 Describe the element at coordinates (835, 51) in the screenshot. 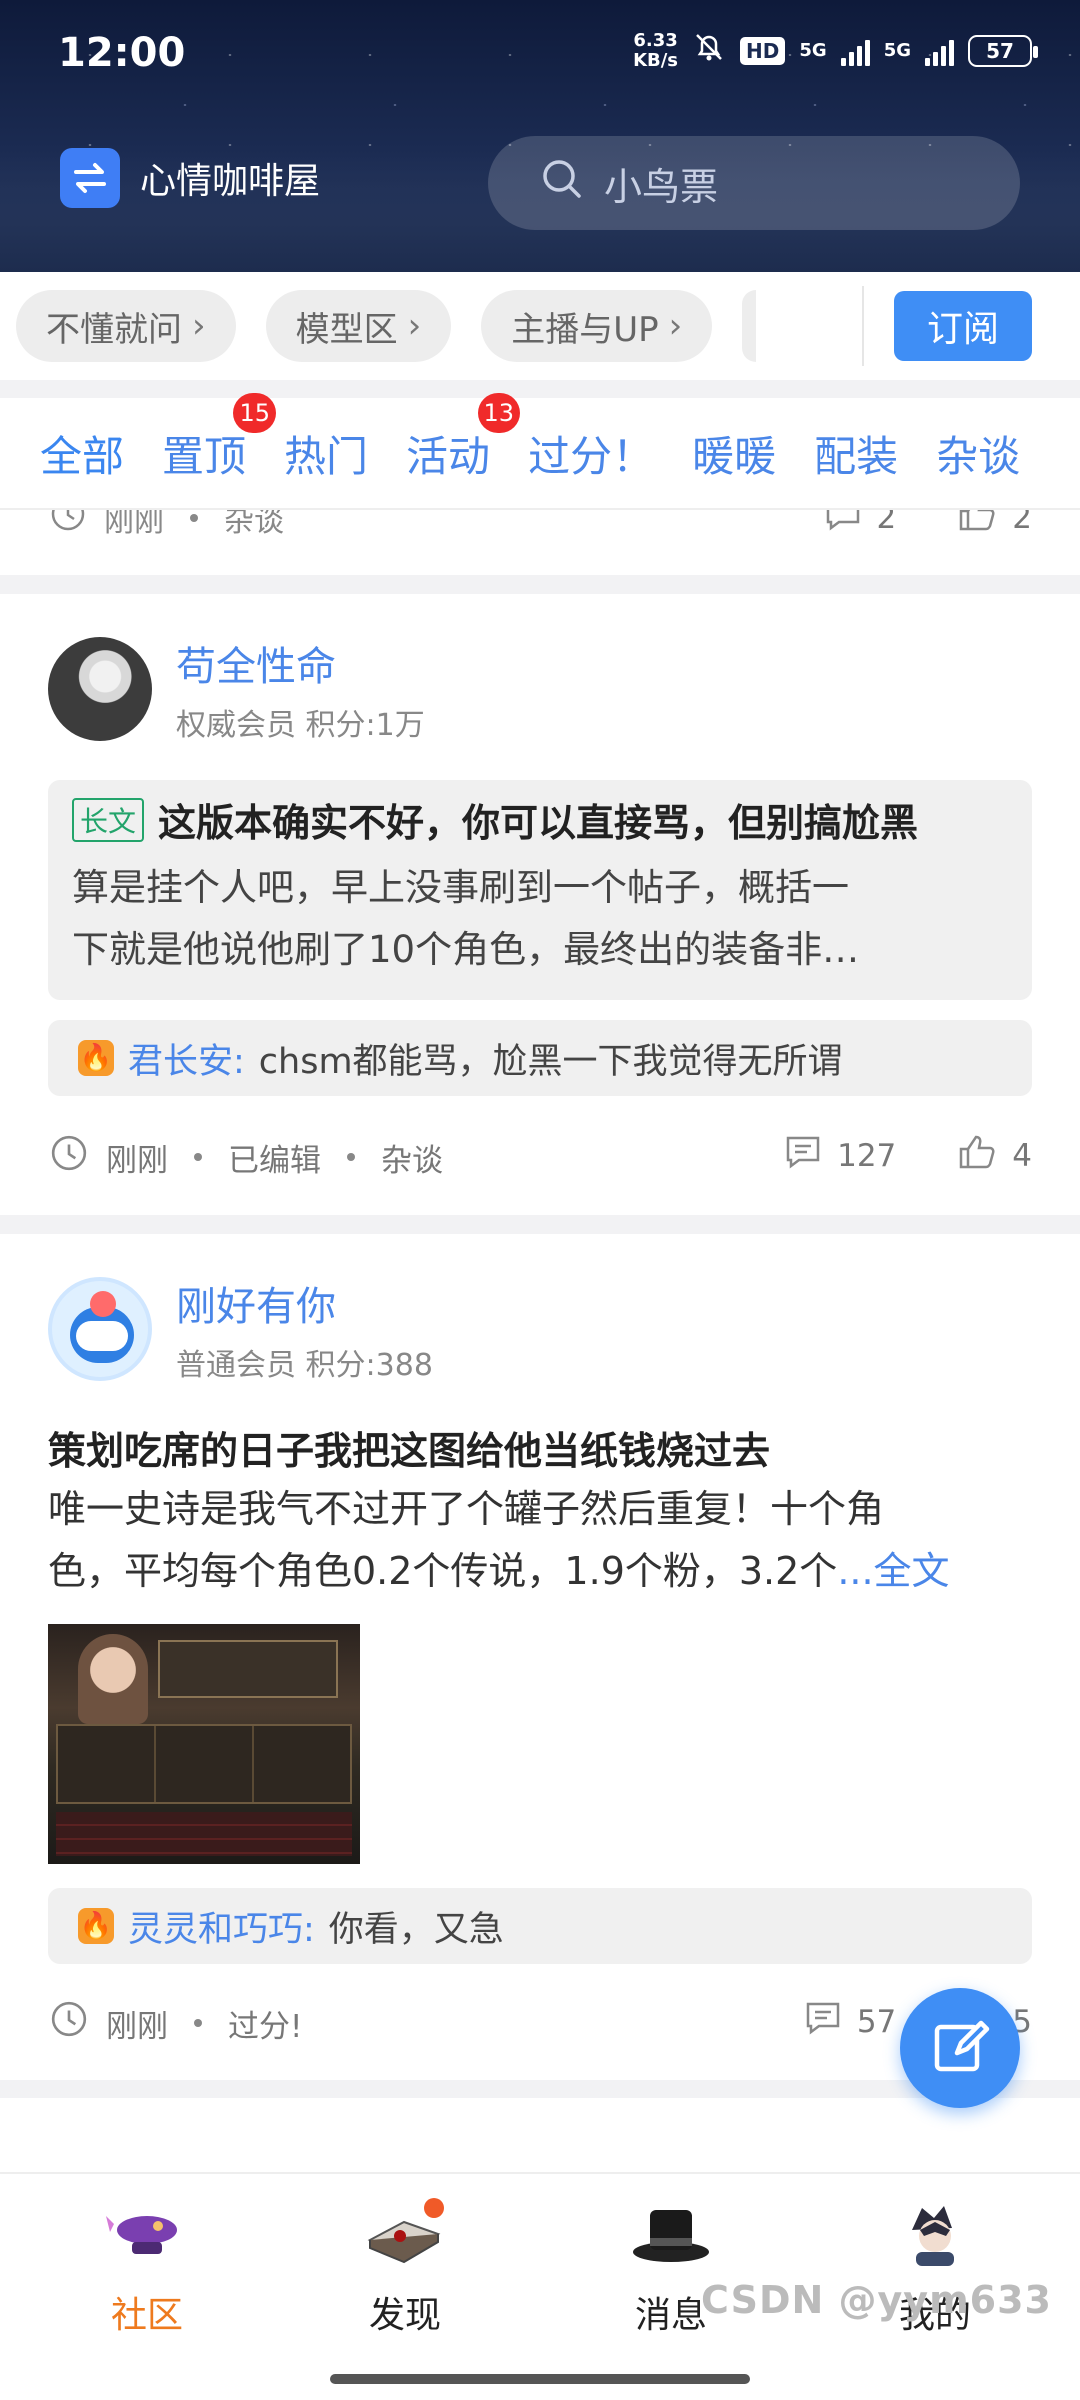

I see `status-icons: 6.33 KB/s HD 5G 5G 57` at that location.